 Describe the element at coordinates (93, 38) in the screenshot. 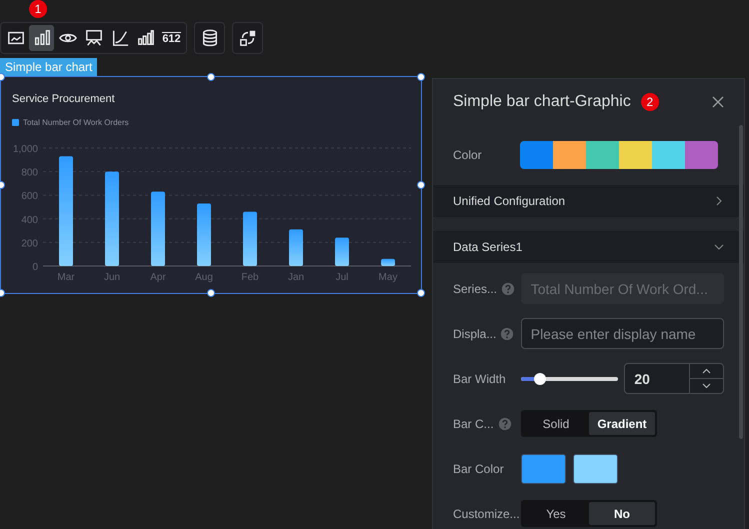

I see `board-icon` at that location.